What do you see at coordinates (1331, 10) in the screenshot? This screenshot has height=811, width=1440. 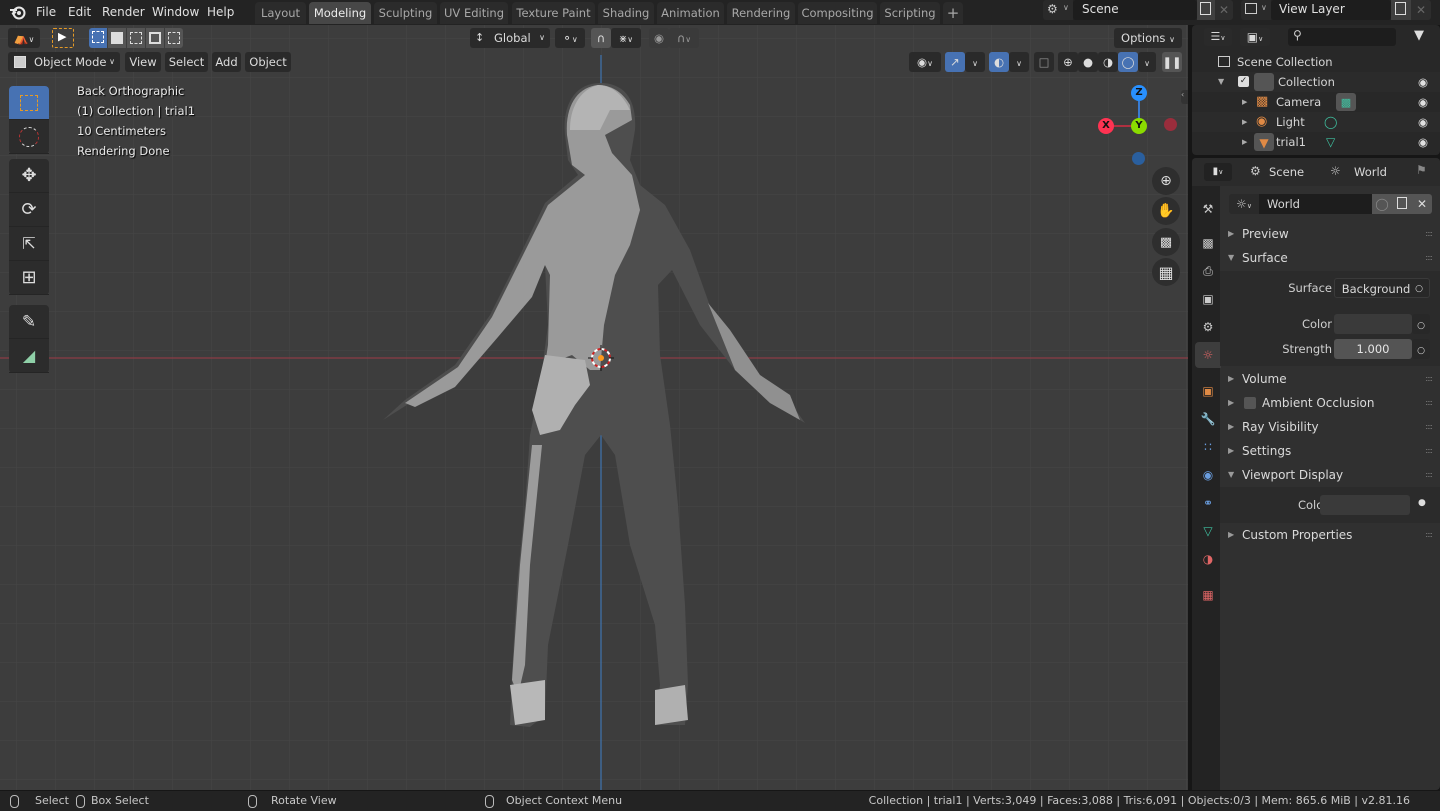 I see `view-layer-name-field: View Layer` at bounding box center [1331, 10].